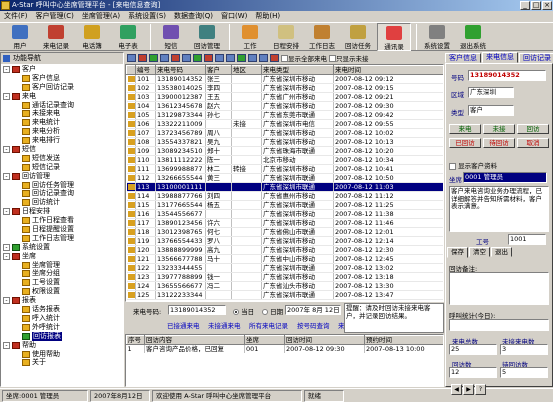 The image size is (553, 402). I want to click on action-button-2: 取消, so click(533, 143).